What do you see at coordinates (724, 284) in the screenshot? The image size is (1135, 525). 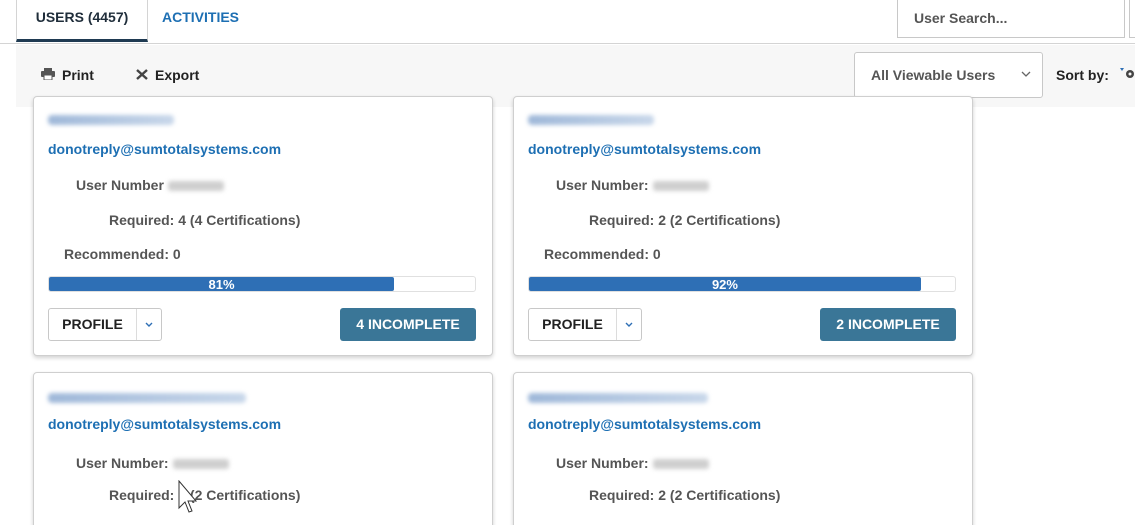 I see `progress-label: 92%` at bounding box center [724, 284].